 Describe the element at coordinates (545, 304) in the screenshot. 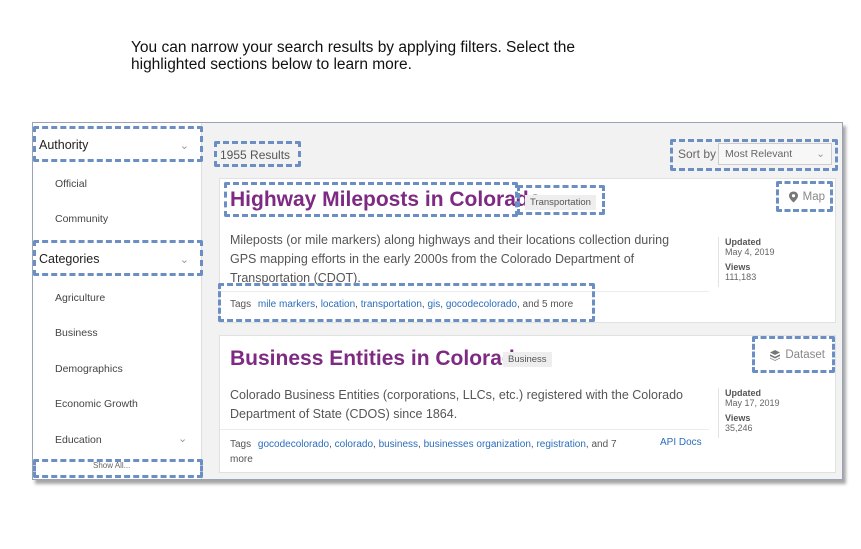

I see `more-tags-link: , and 5 more` at that location.